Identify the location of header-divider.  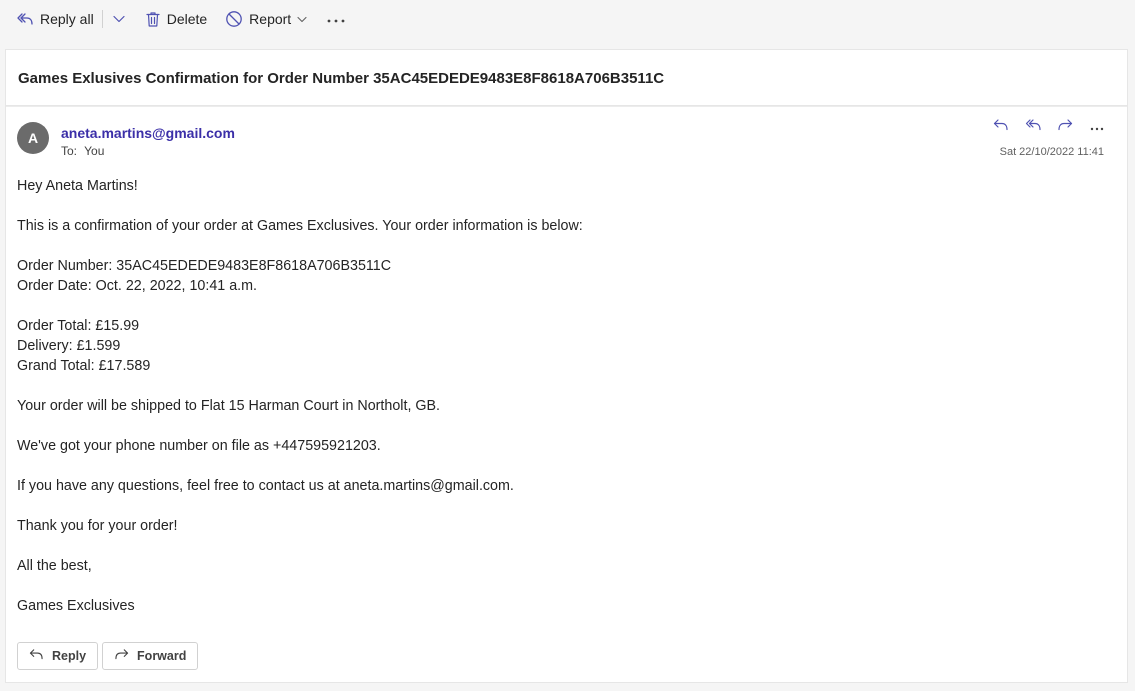
(566, 106).